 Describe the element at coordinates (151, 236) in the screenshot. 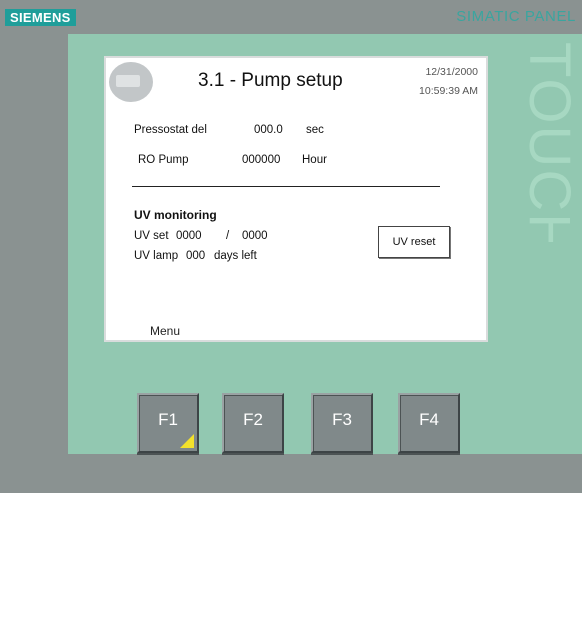

I see `uv-set-label: UV set` at that location.